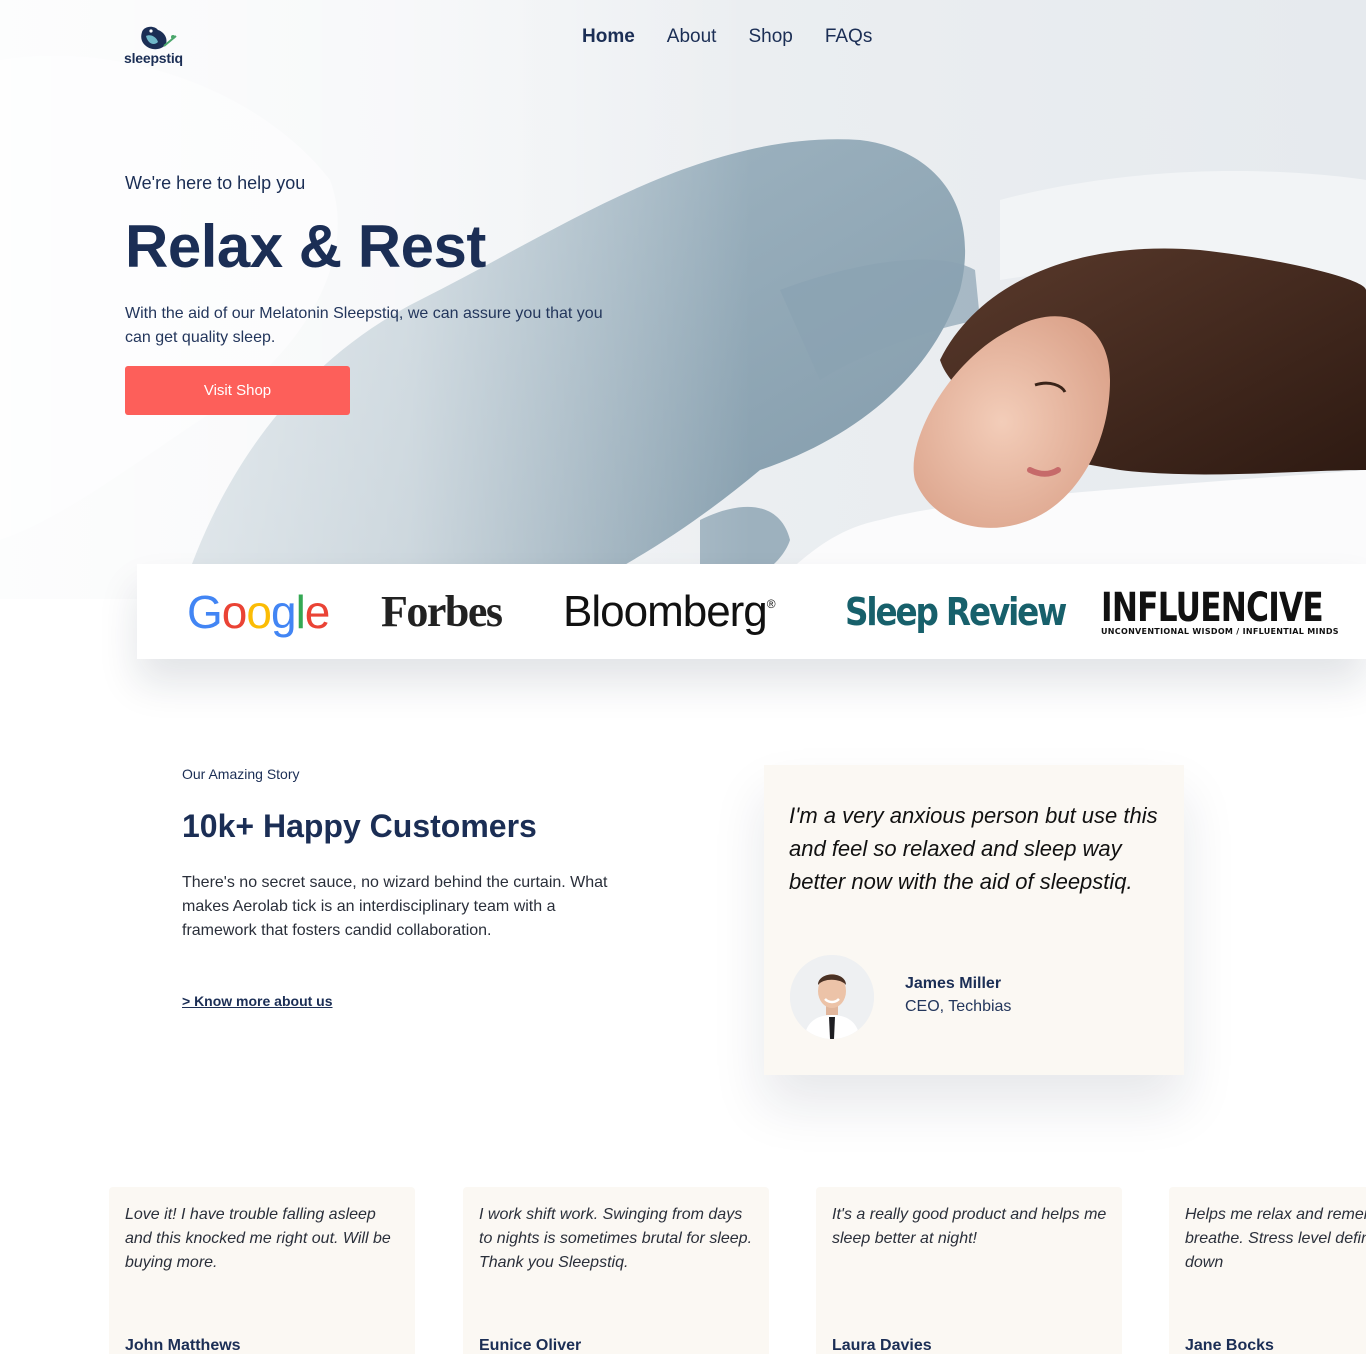 This screenshot has height=1354, width=1366. I want to click on person-icon, so click(832, 997).